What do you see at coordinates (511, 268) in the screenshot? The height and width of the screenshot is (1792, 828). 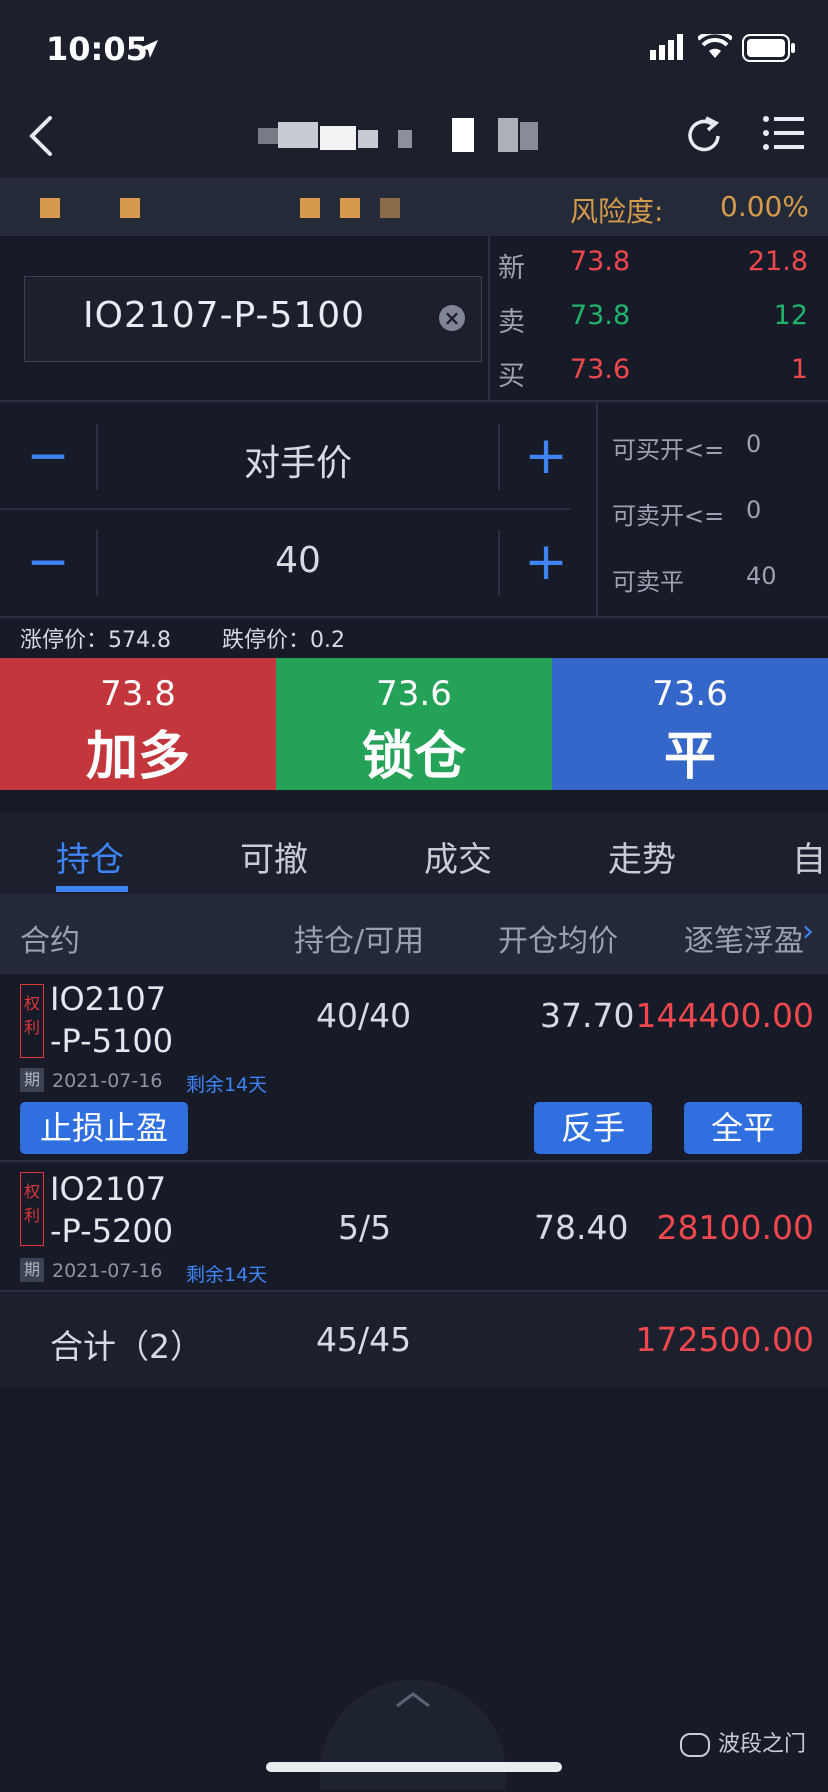 I see `quote-label: 新` at bounding box center [511, 268].